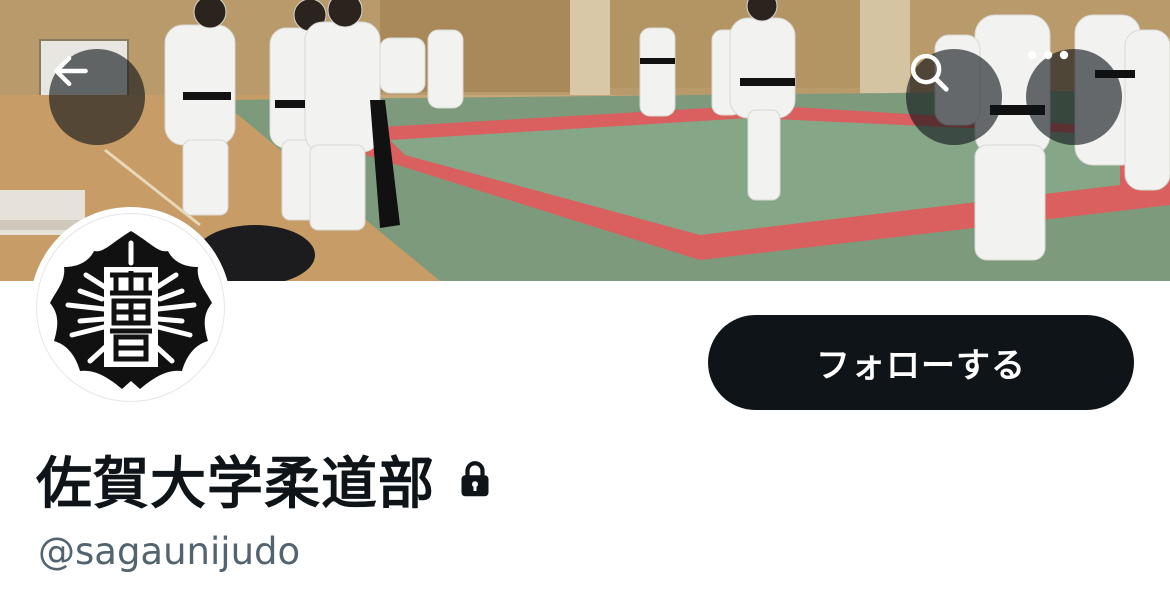 The height and width of the screenshot is (616, 1170). Describe the element at coordinates (954, 97) in the screenshot. I see `search-button` at that location.